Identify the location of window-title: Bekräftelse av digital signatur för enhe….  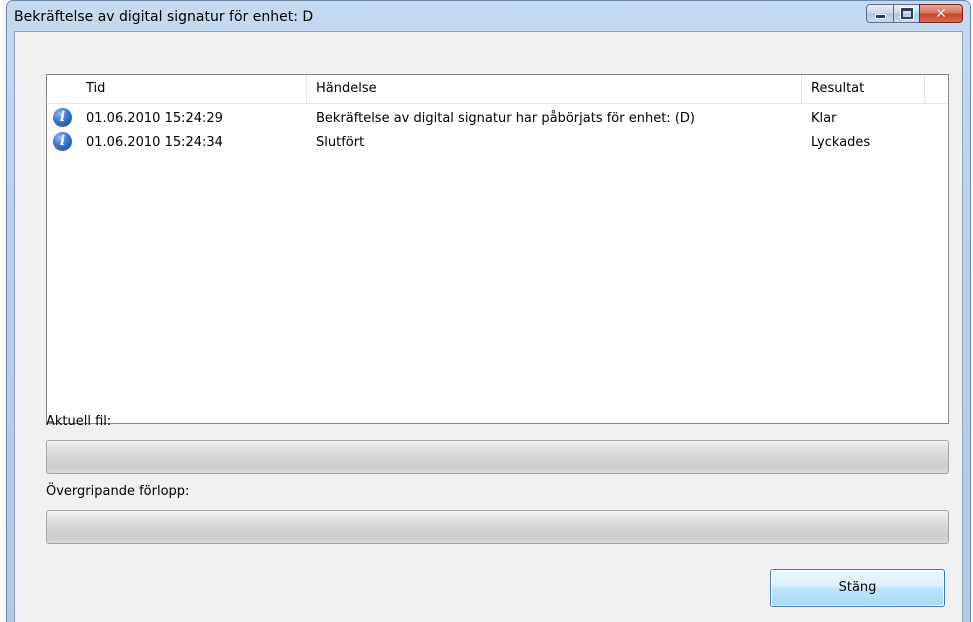
(164, 17).